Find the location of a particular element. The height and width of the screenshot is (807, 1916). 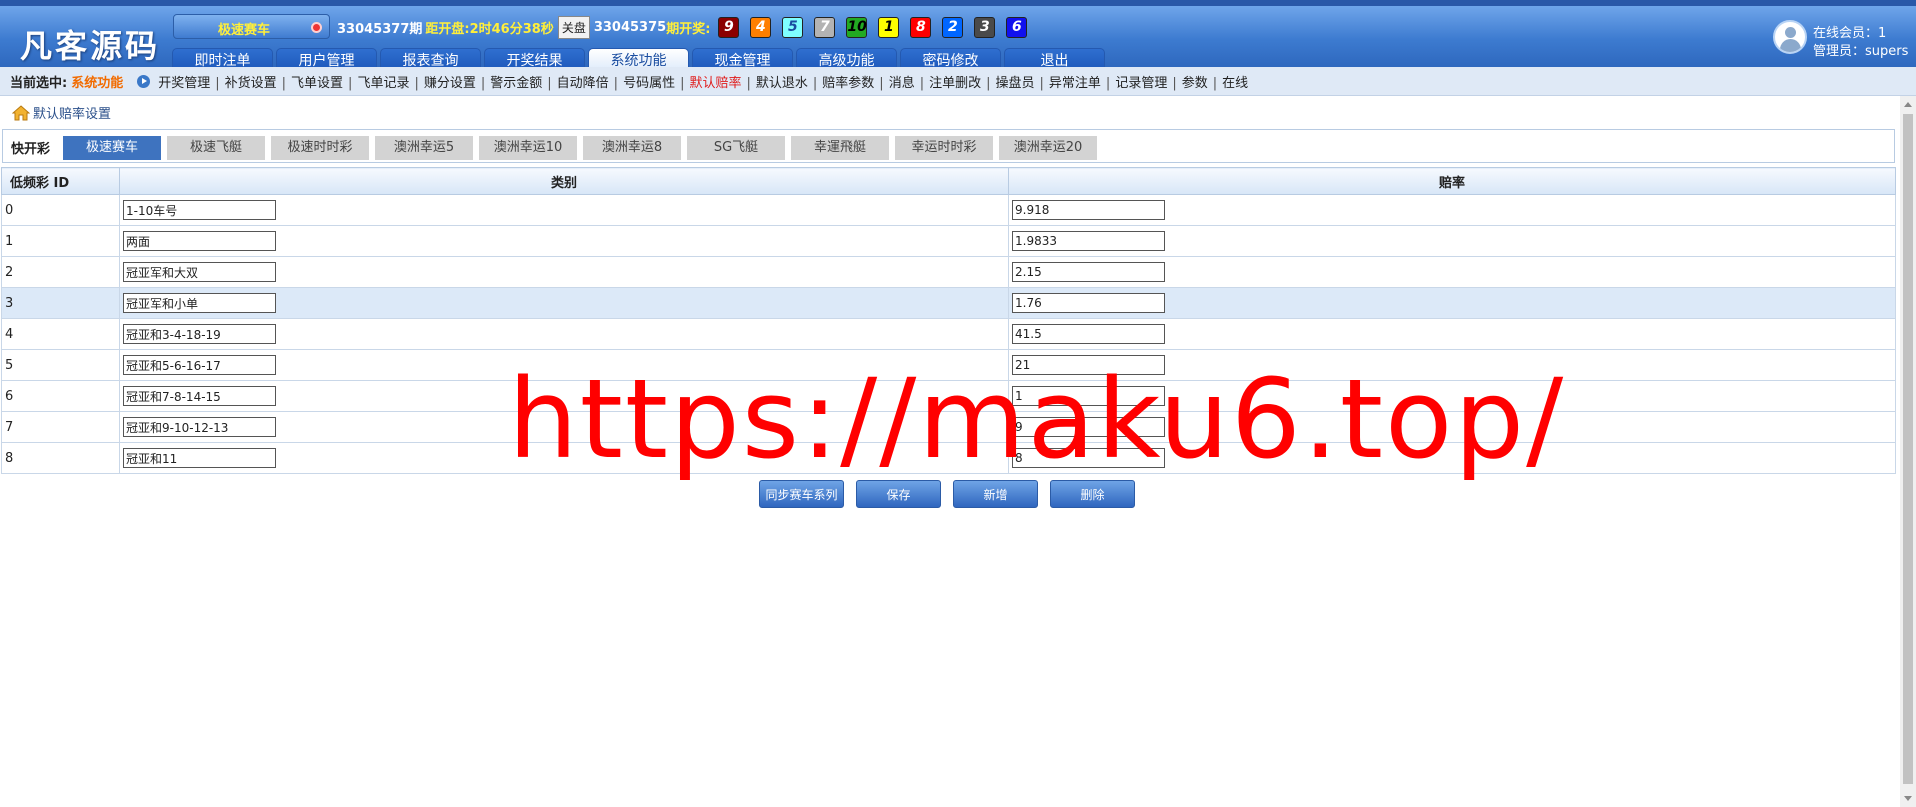

save-button: 保存 is located at coordinates (898, 494).